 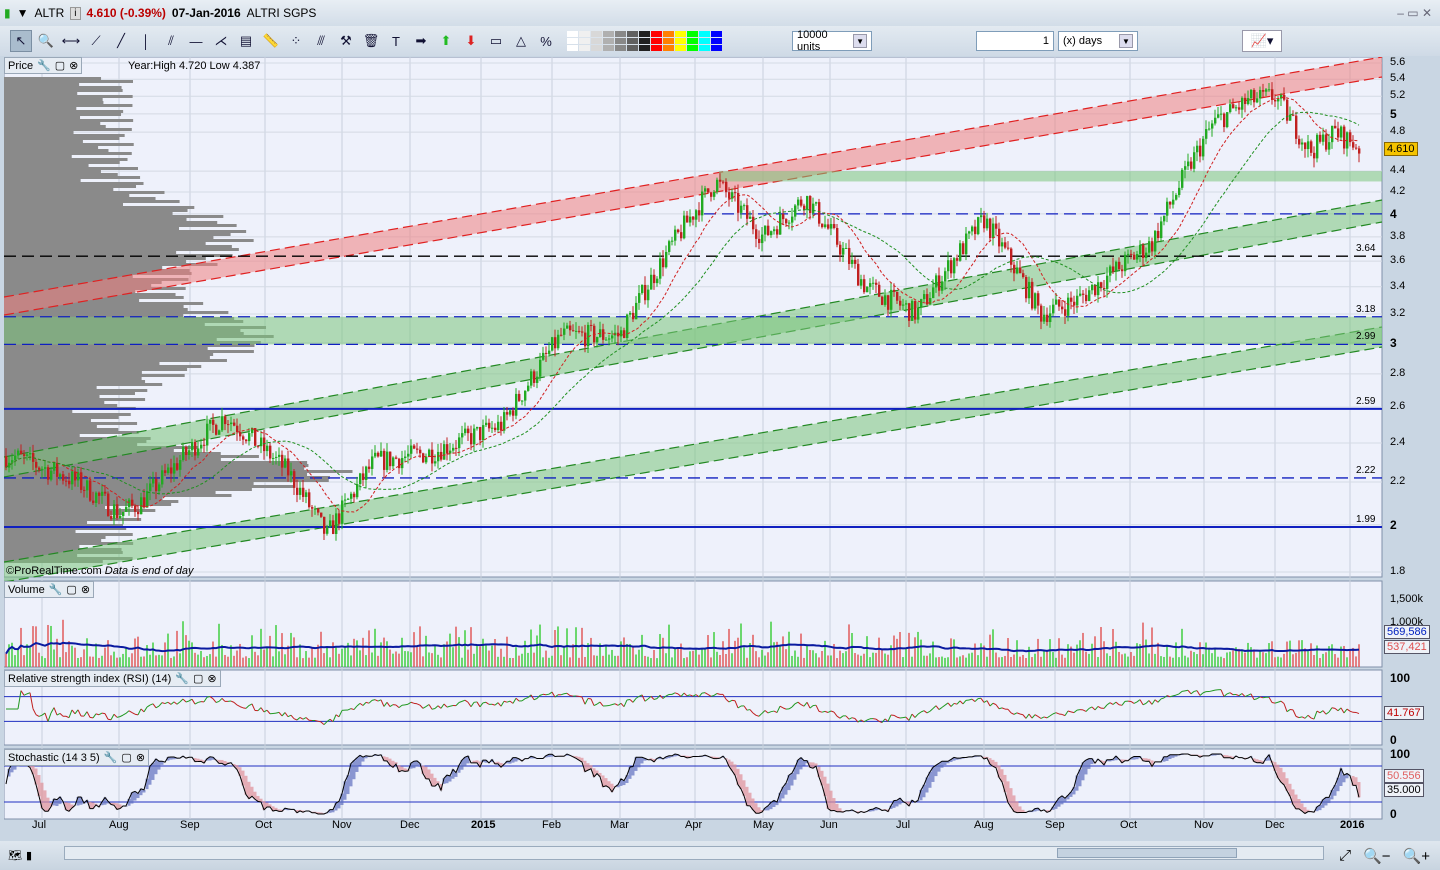 I want to click on percent-icon: %, so click(x=546, y=41).